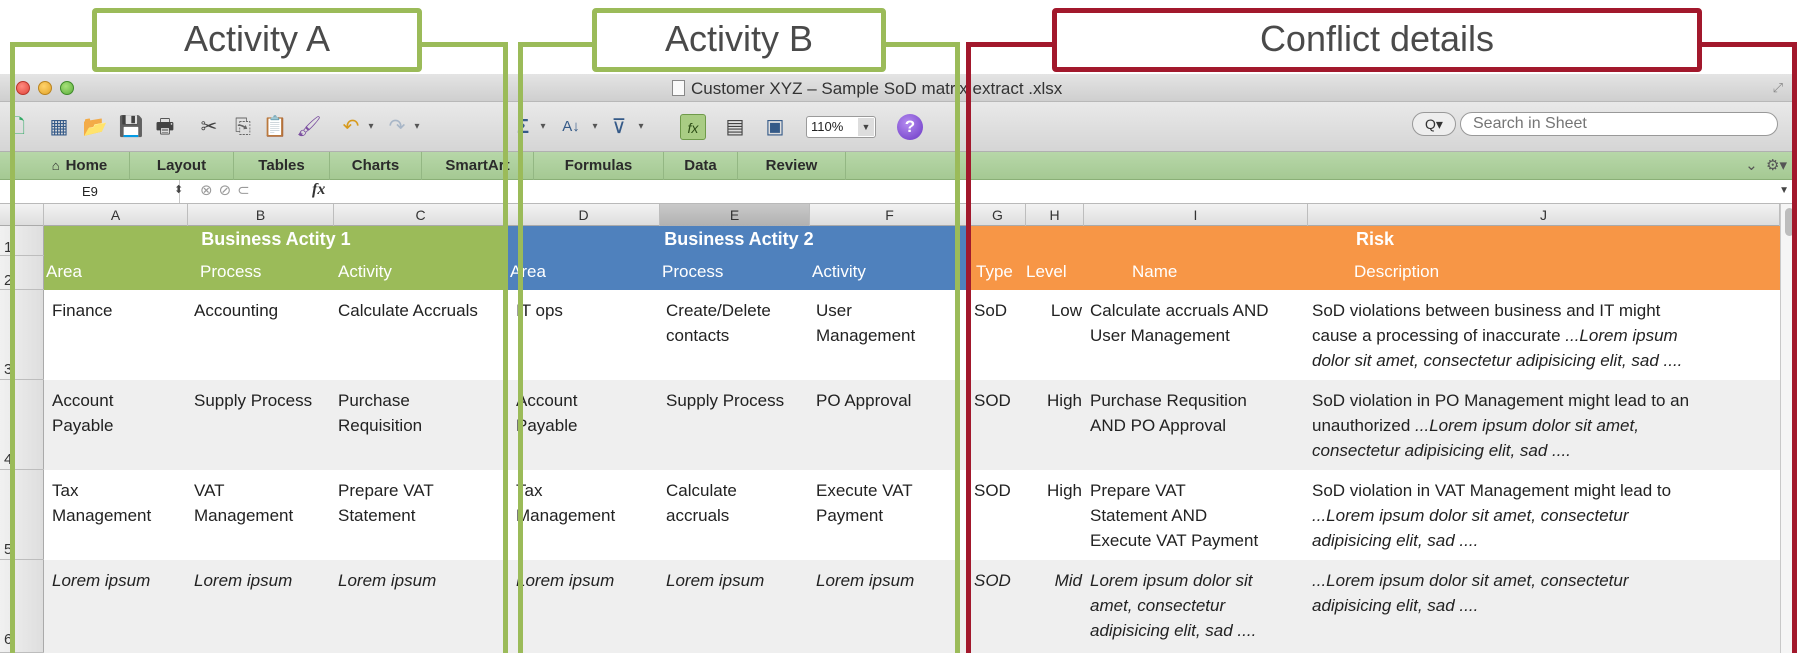  What do you see at coordinates (257, 40) in the screenshot?
I see `activity-a-label: Activity A` at bounding box center [257, 40].